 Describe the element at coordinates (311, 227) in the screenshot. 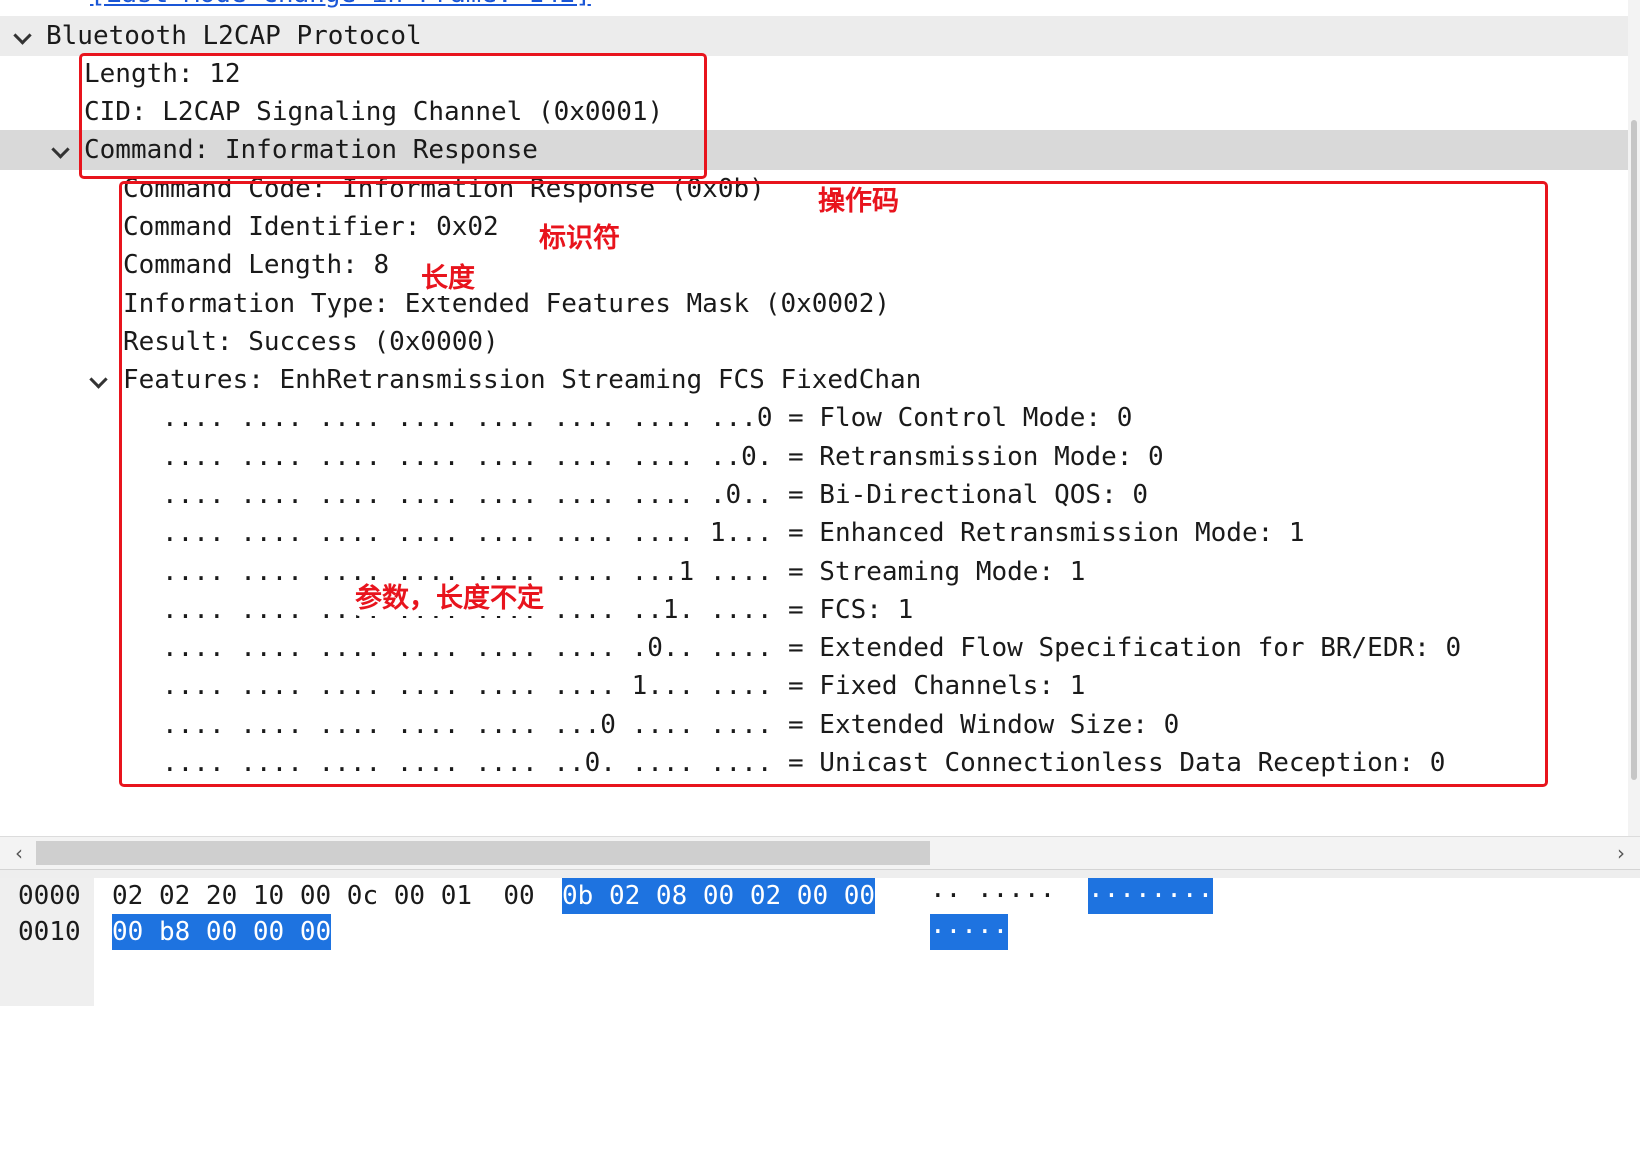

I see `command-identifier-label: Command Identifier: 0x02` at that location.